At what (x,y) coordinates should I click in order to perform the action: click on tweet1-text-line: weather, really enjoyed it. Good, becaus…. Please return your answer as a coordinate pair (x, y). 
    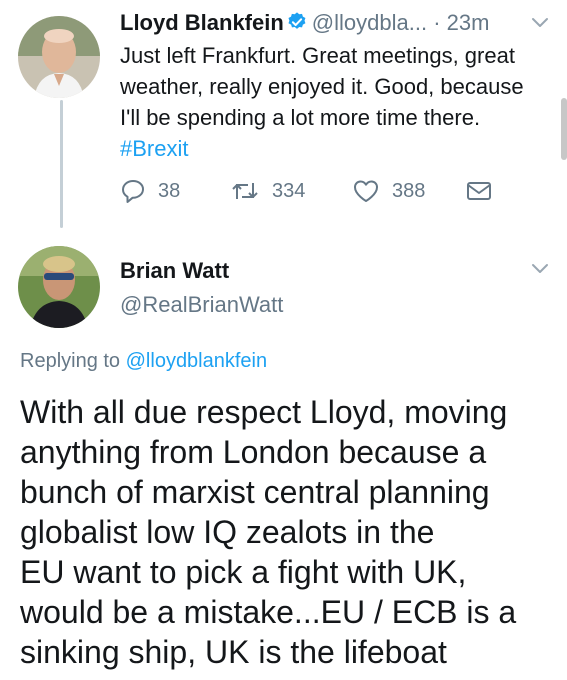
    Looking at the image, I should click on (322, 86).